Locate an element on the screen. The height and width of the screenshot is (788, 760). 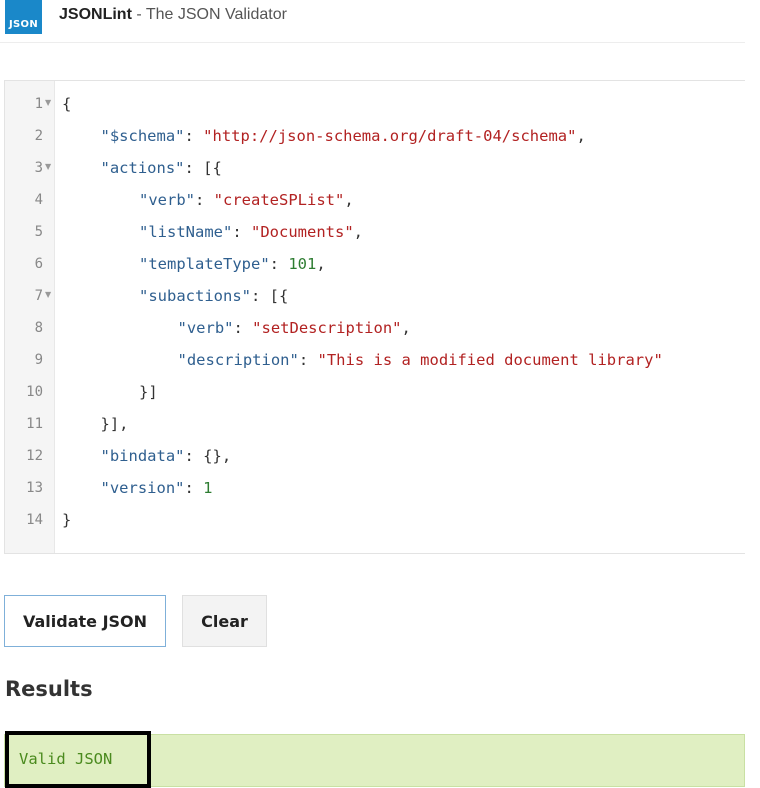
line-number: 4 is located at coordinates (38, 200).